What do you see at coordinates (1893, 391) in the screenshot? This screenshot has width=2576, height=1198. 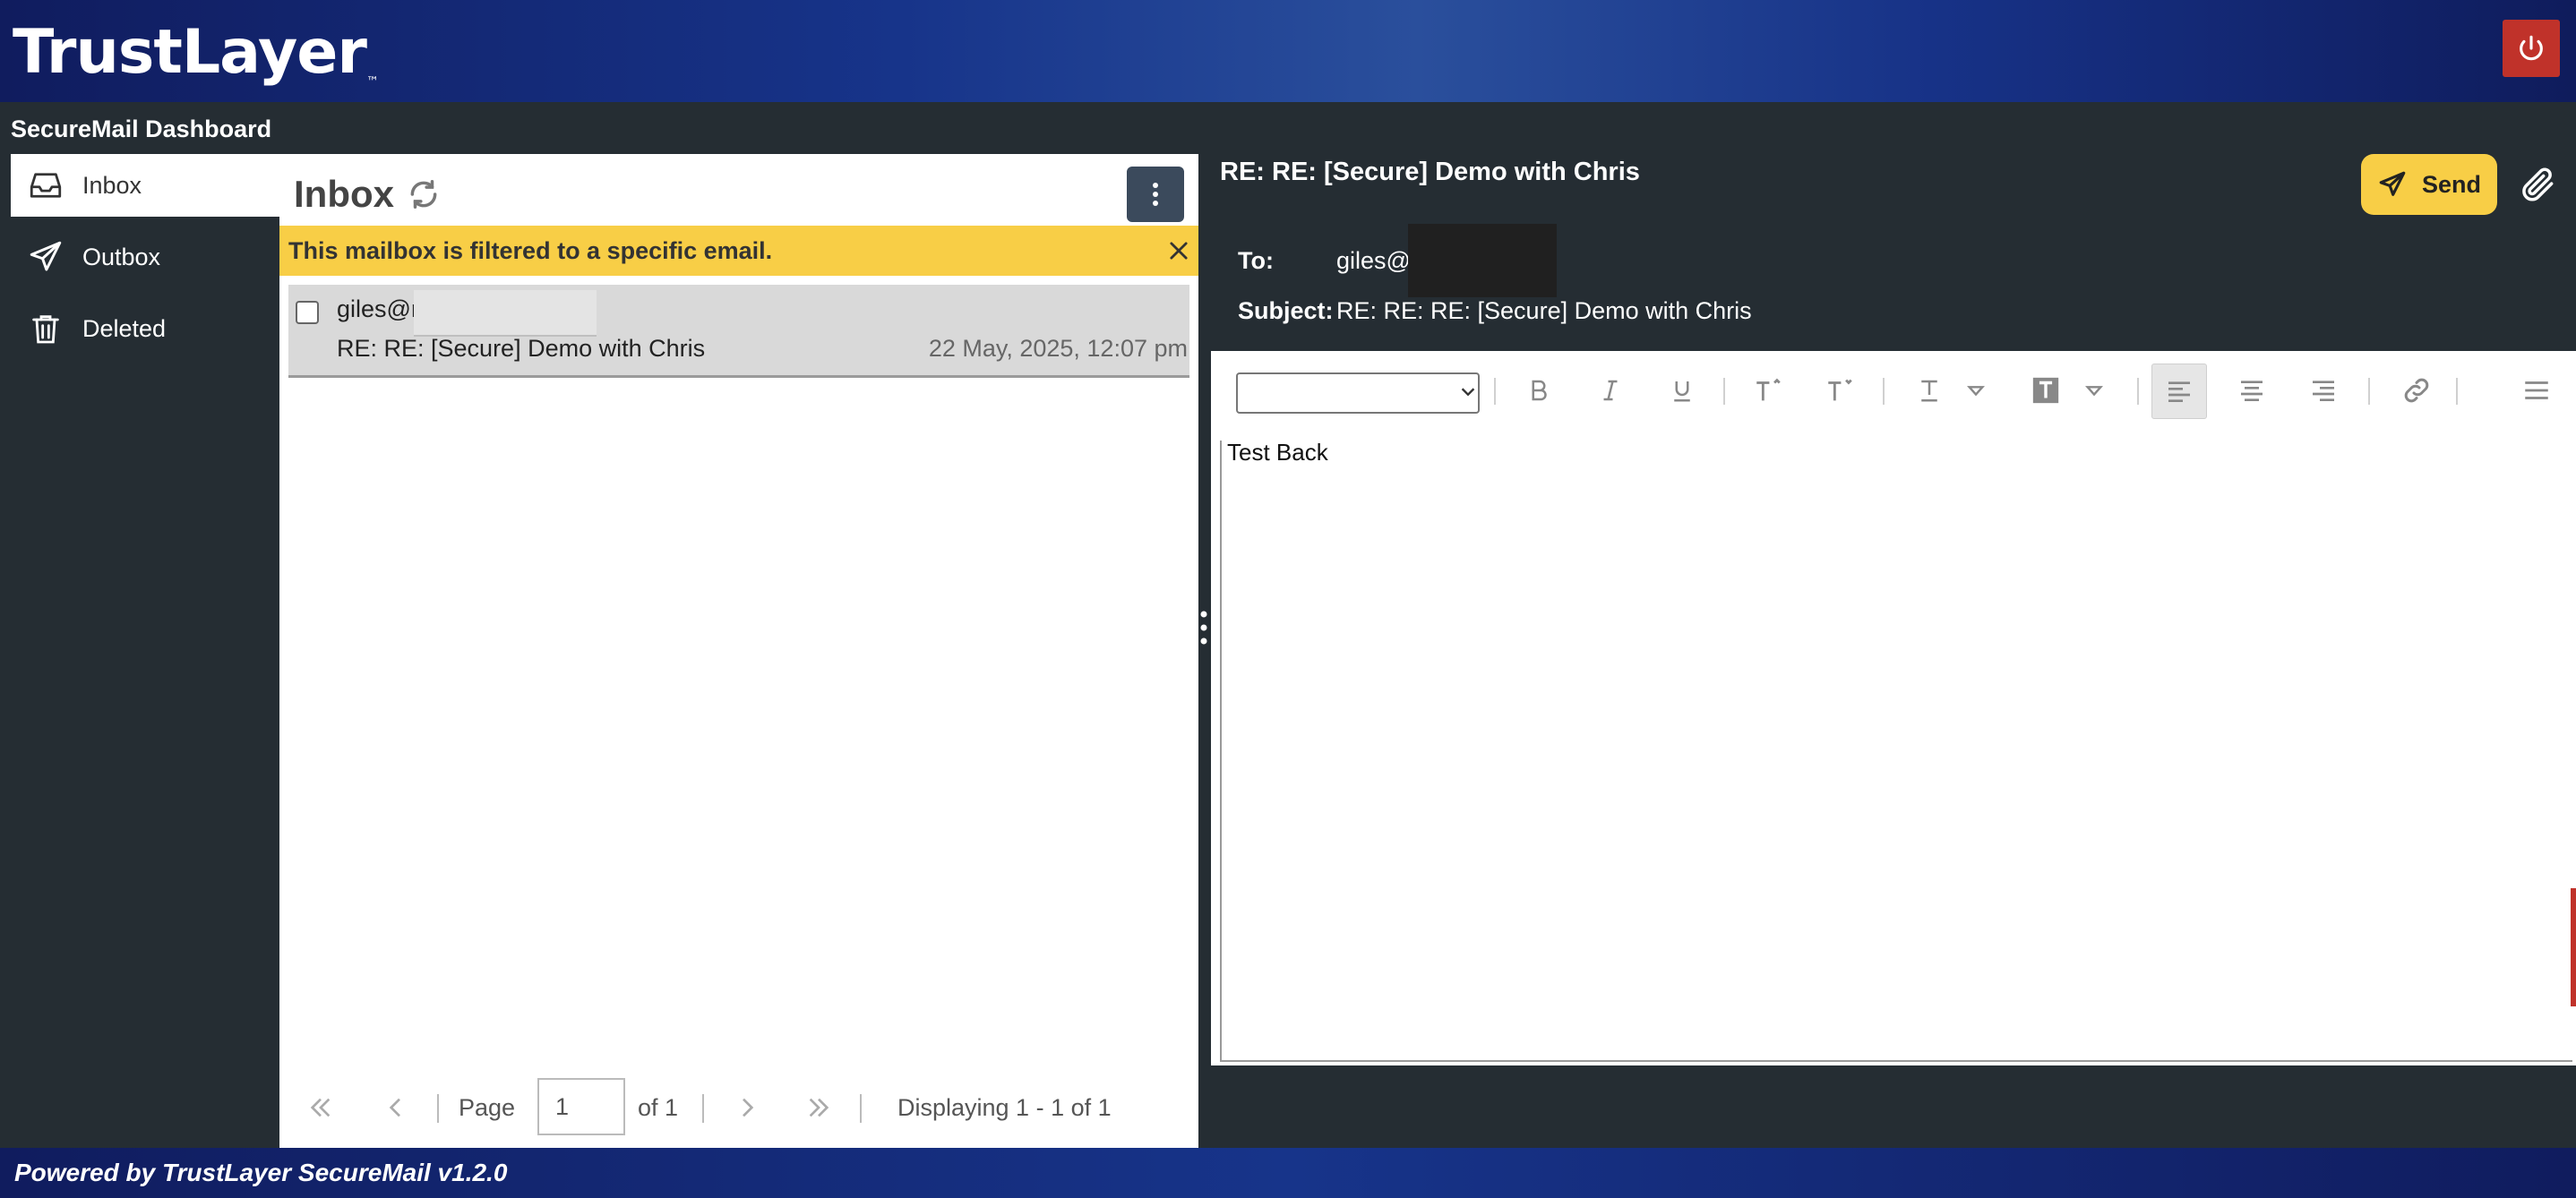 I see `editor-toolbar` at bounding box center [1893, 391].